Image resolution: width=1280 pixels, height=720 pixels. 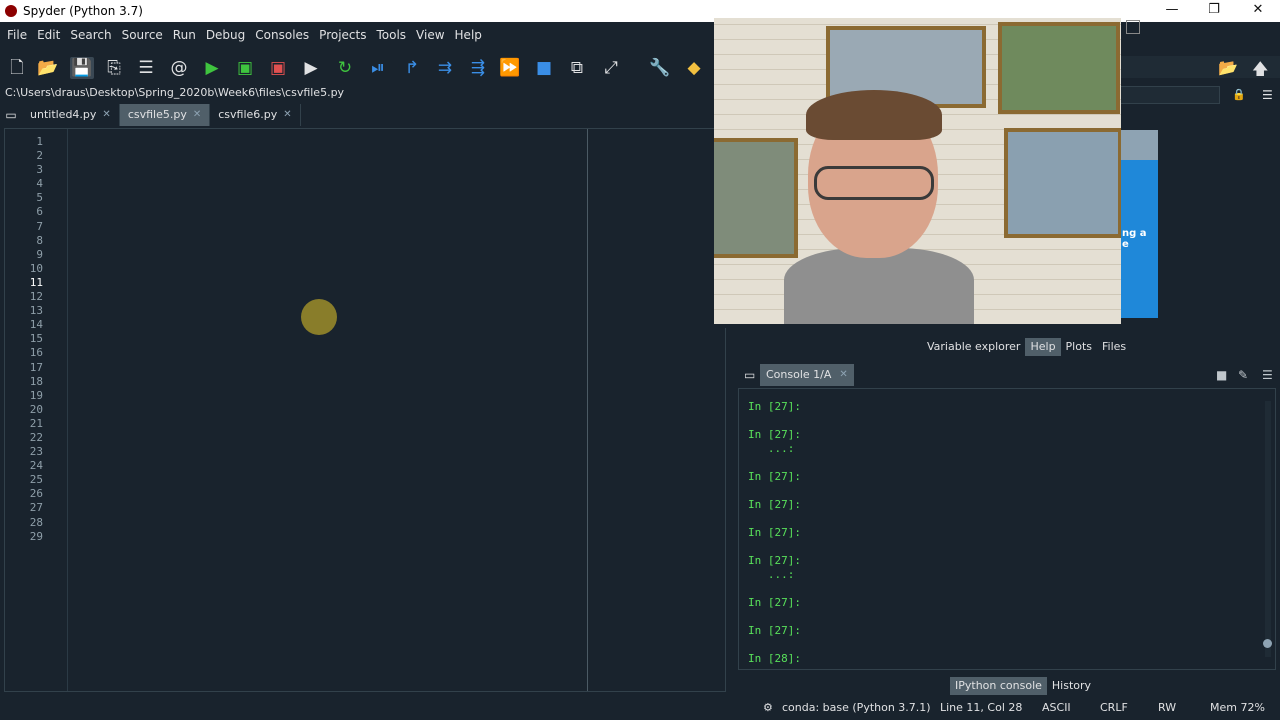 What do you see at coordinates (430, 35) in the screenshot?
I see `menu-view: View` at bounding box center [430, 35].